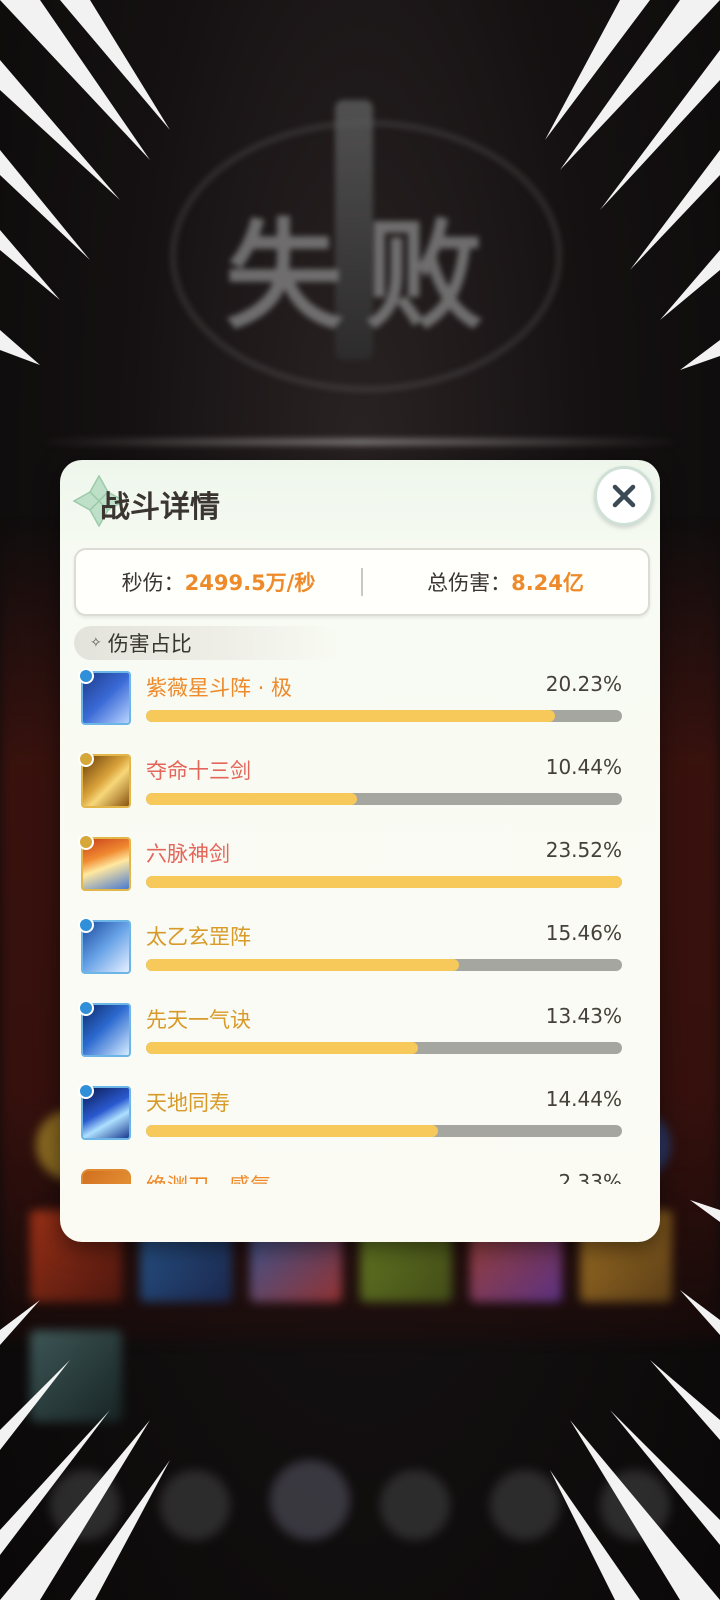 Image resolution: width=720 pixels, height=1600 pixels. Describe the element at coordinates (153, 583) in the screenshot. I see `dps-label: 秒伤：` at that location.